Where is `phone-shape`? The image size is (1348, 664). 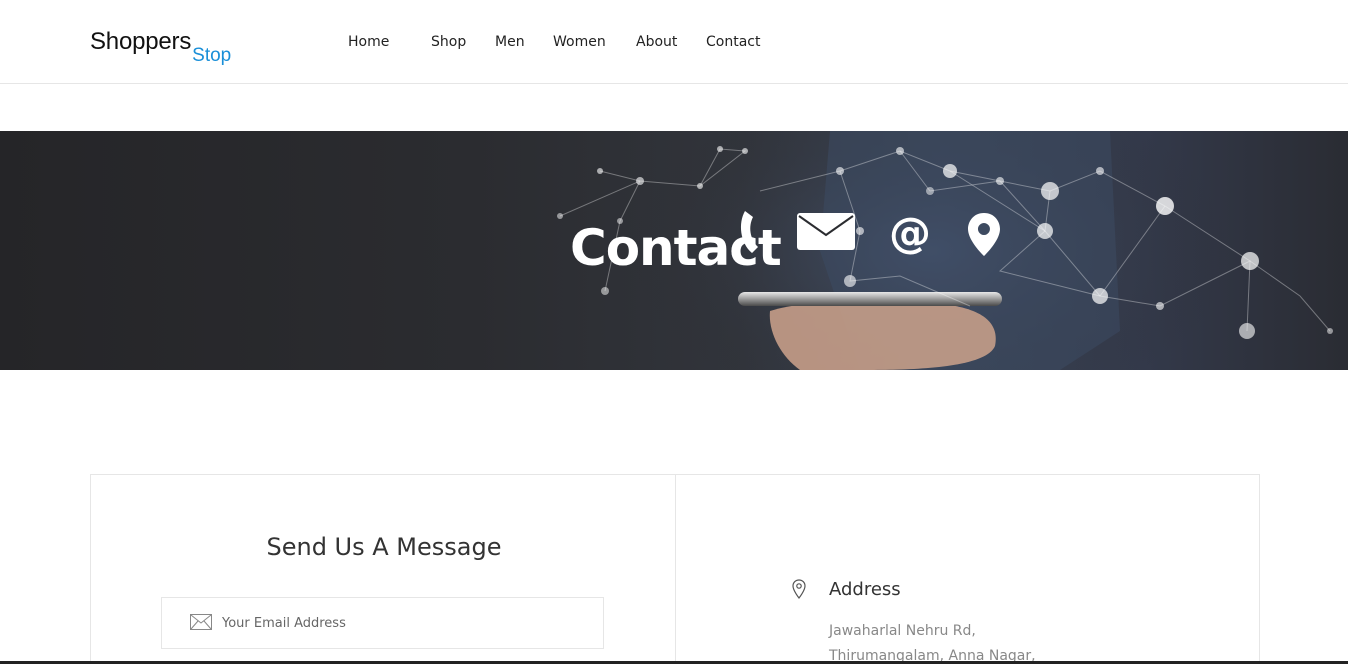
phone-shape is located at coordinates (870, 299).